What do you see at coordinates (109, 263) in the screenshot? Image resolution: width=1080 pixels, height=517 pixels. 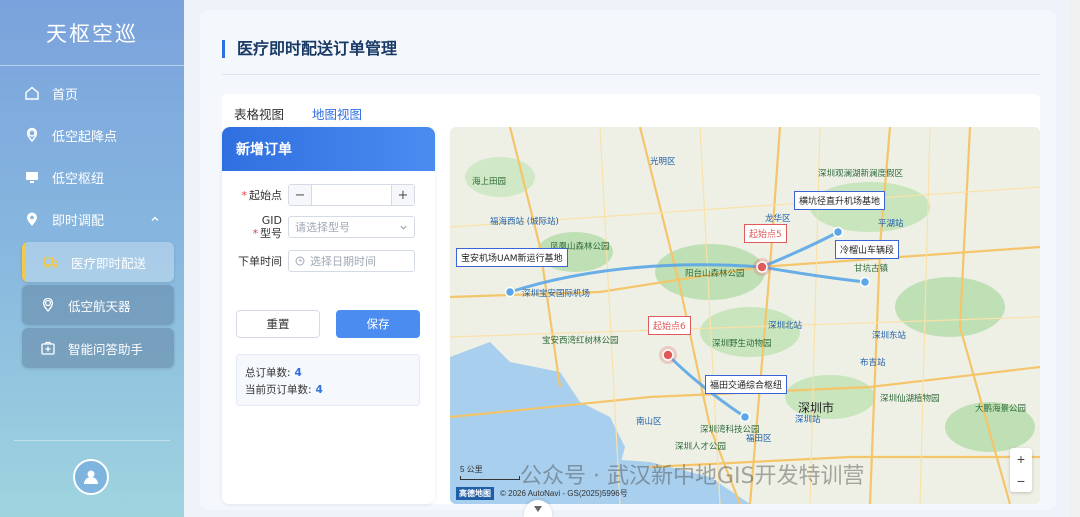 I see `sidebar-subitem-label: 医疗即时配送` at bounding box center [109, 263].